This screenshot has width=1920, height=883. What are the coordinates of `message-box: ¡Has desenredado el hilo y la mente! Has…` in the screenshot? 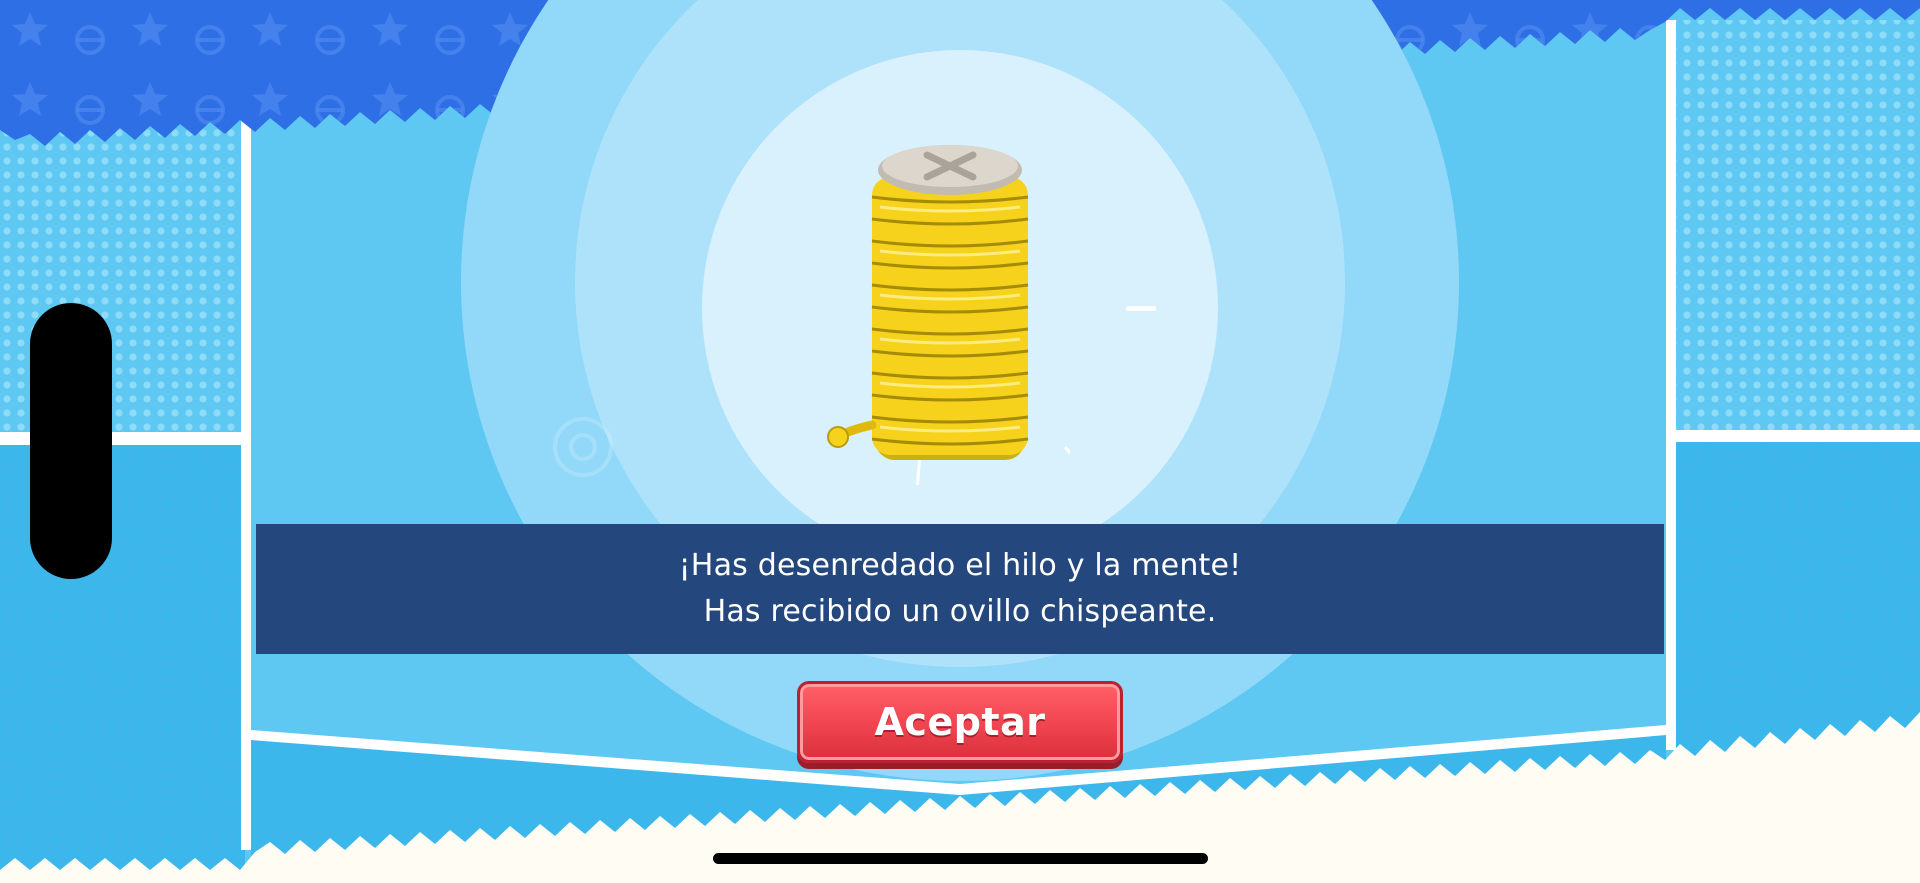 It's located at (960, 589).